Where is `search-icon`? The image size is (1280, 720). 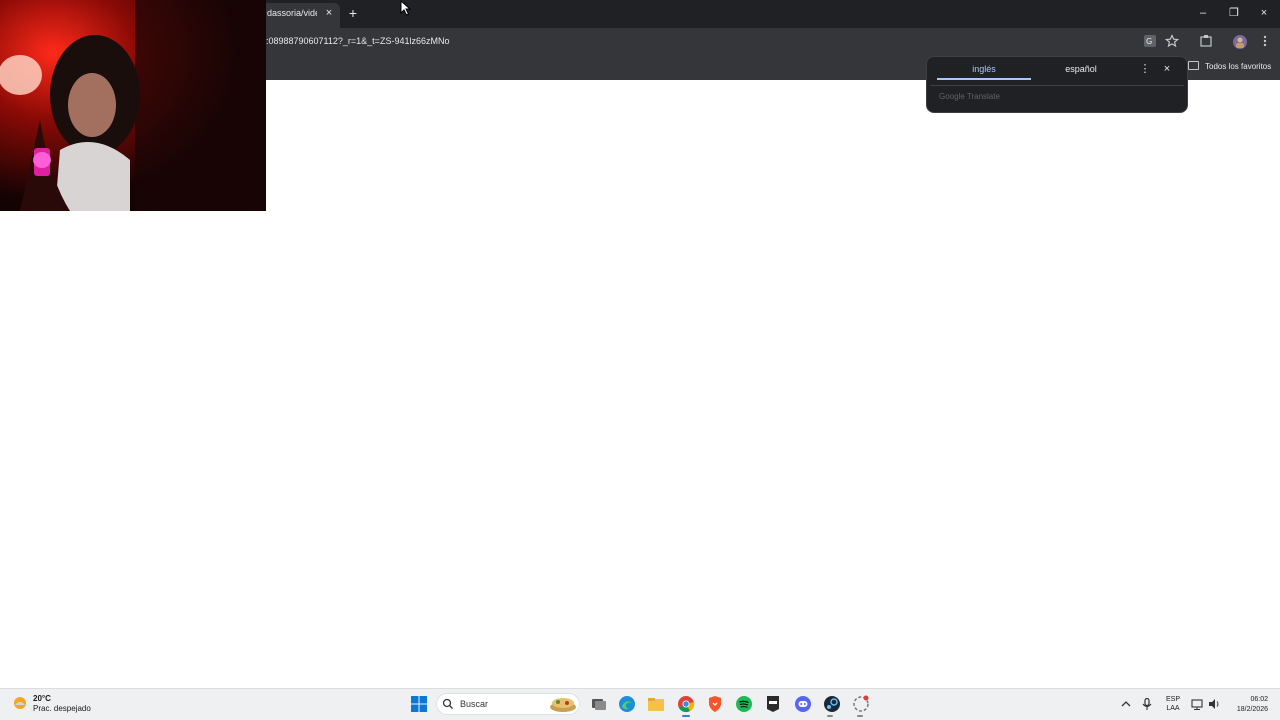
search-icon is located at coordinates (448, 703).